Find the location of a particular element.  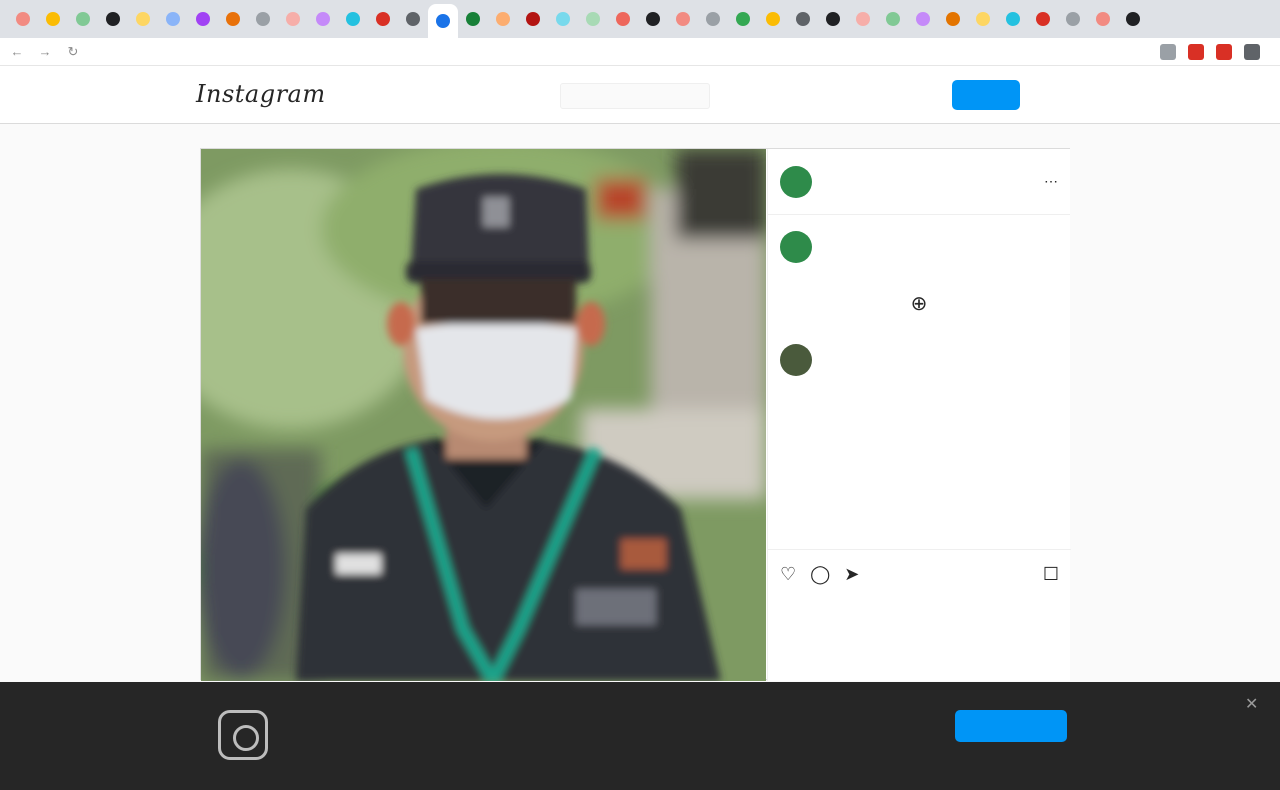

forward-icon: → is located at coordinates (45, 52).